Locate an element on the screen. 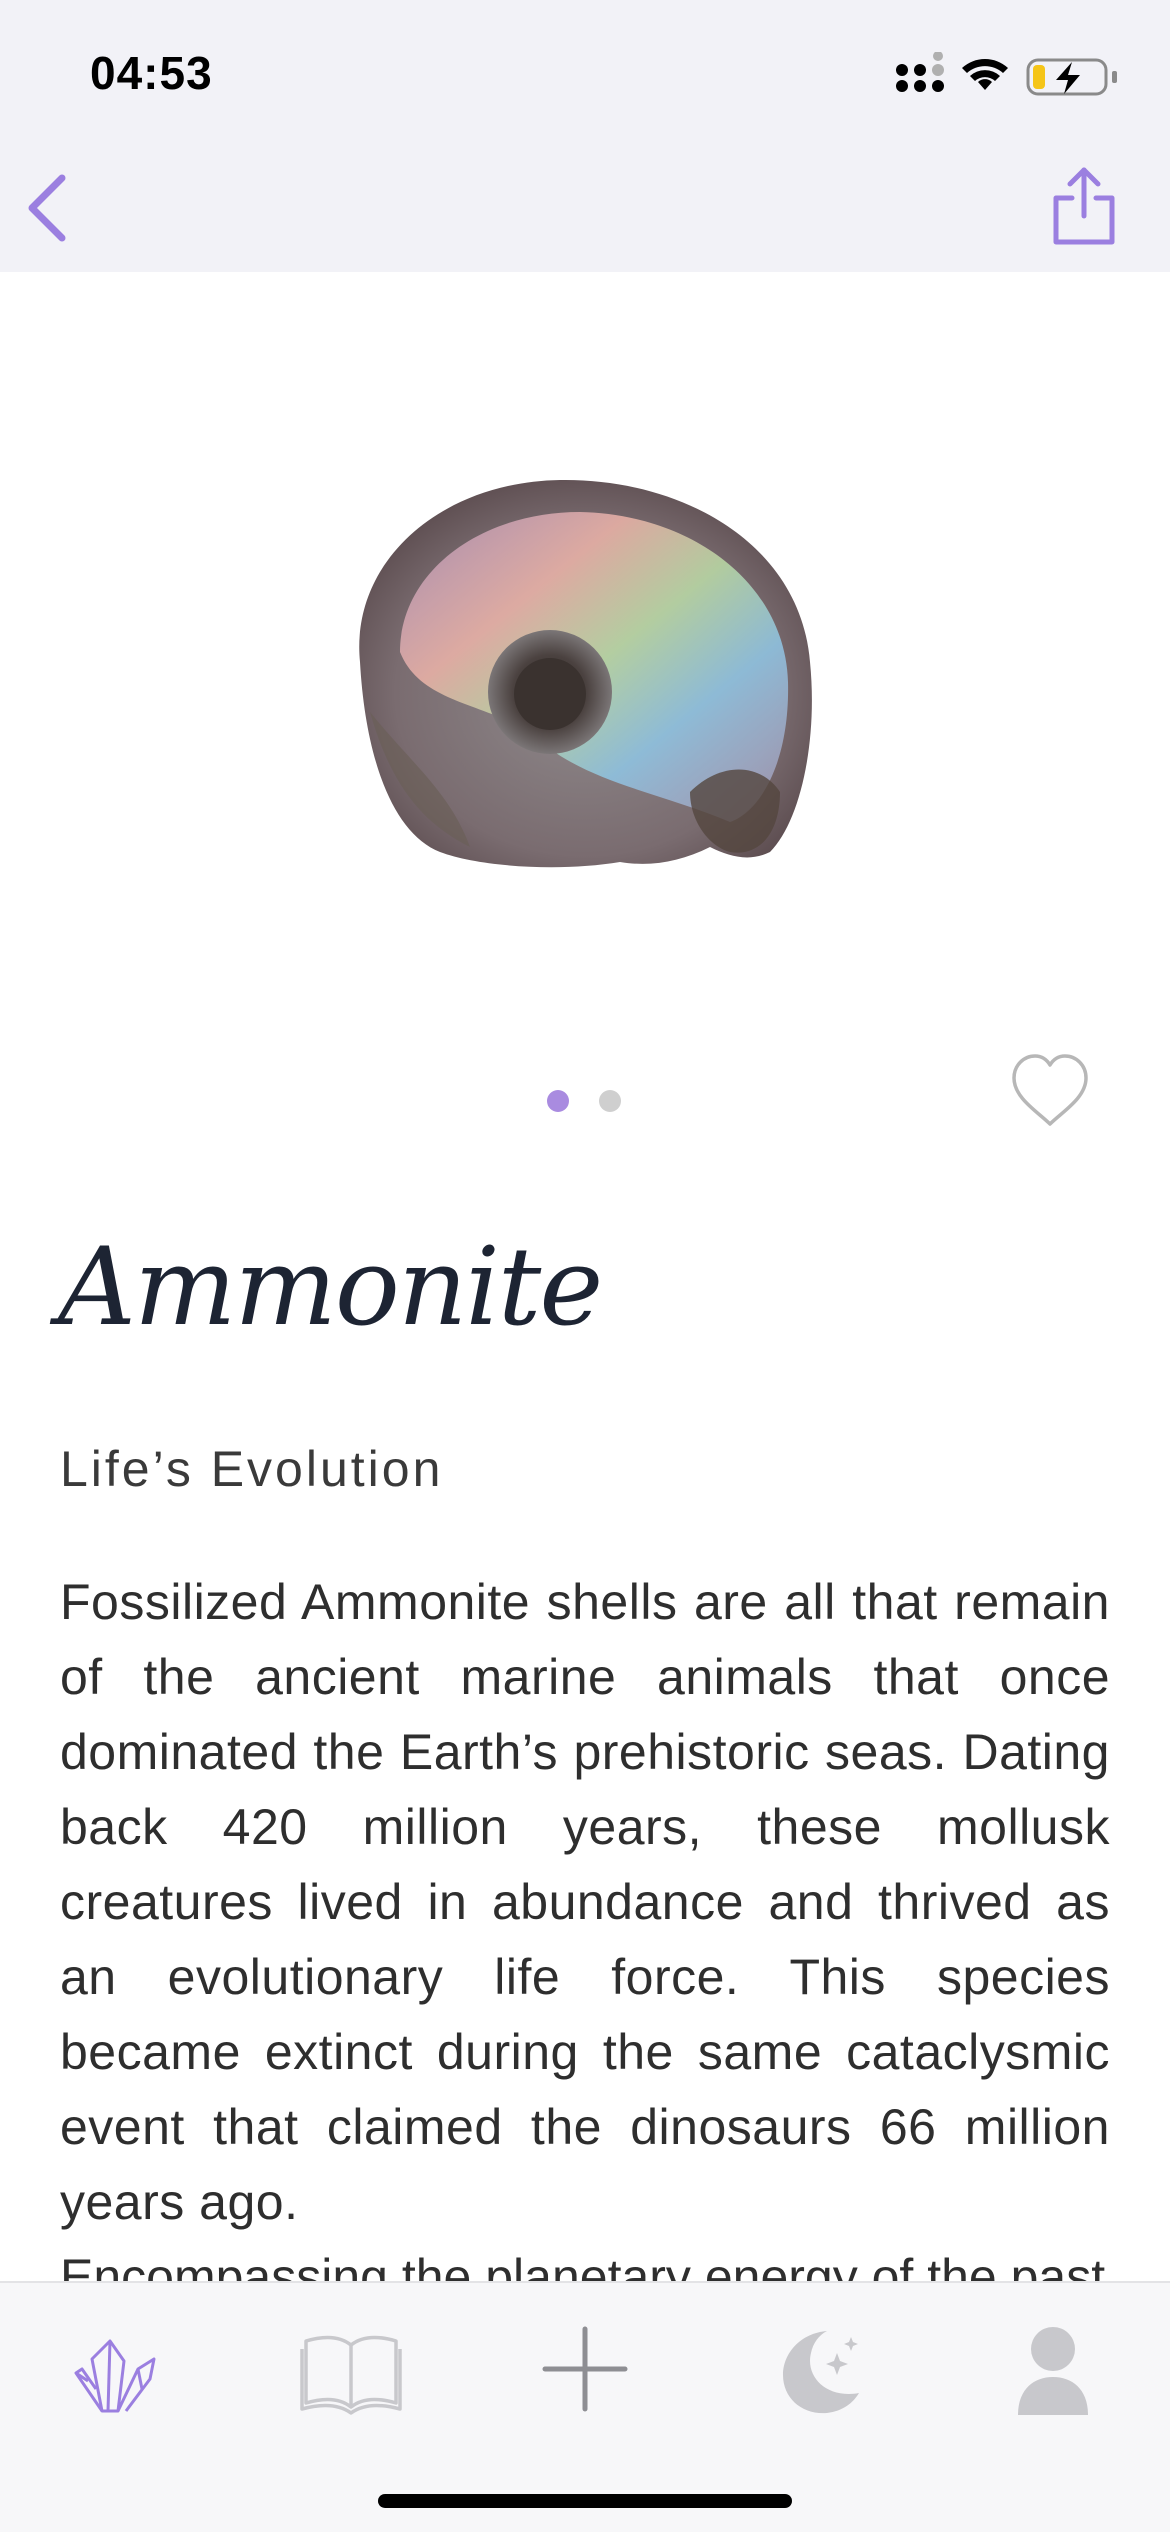  heart-icon is located at coordinates (1050, 1090).